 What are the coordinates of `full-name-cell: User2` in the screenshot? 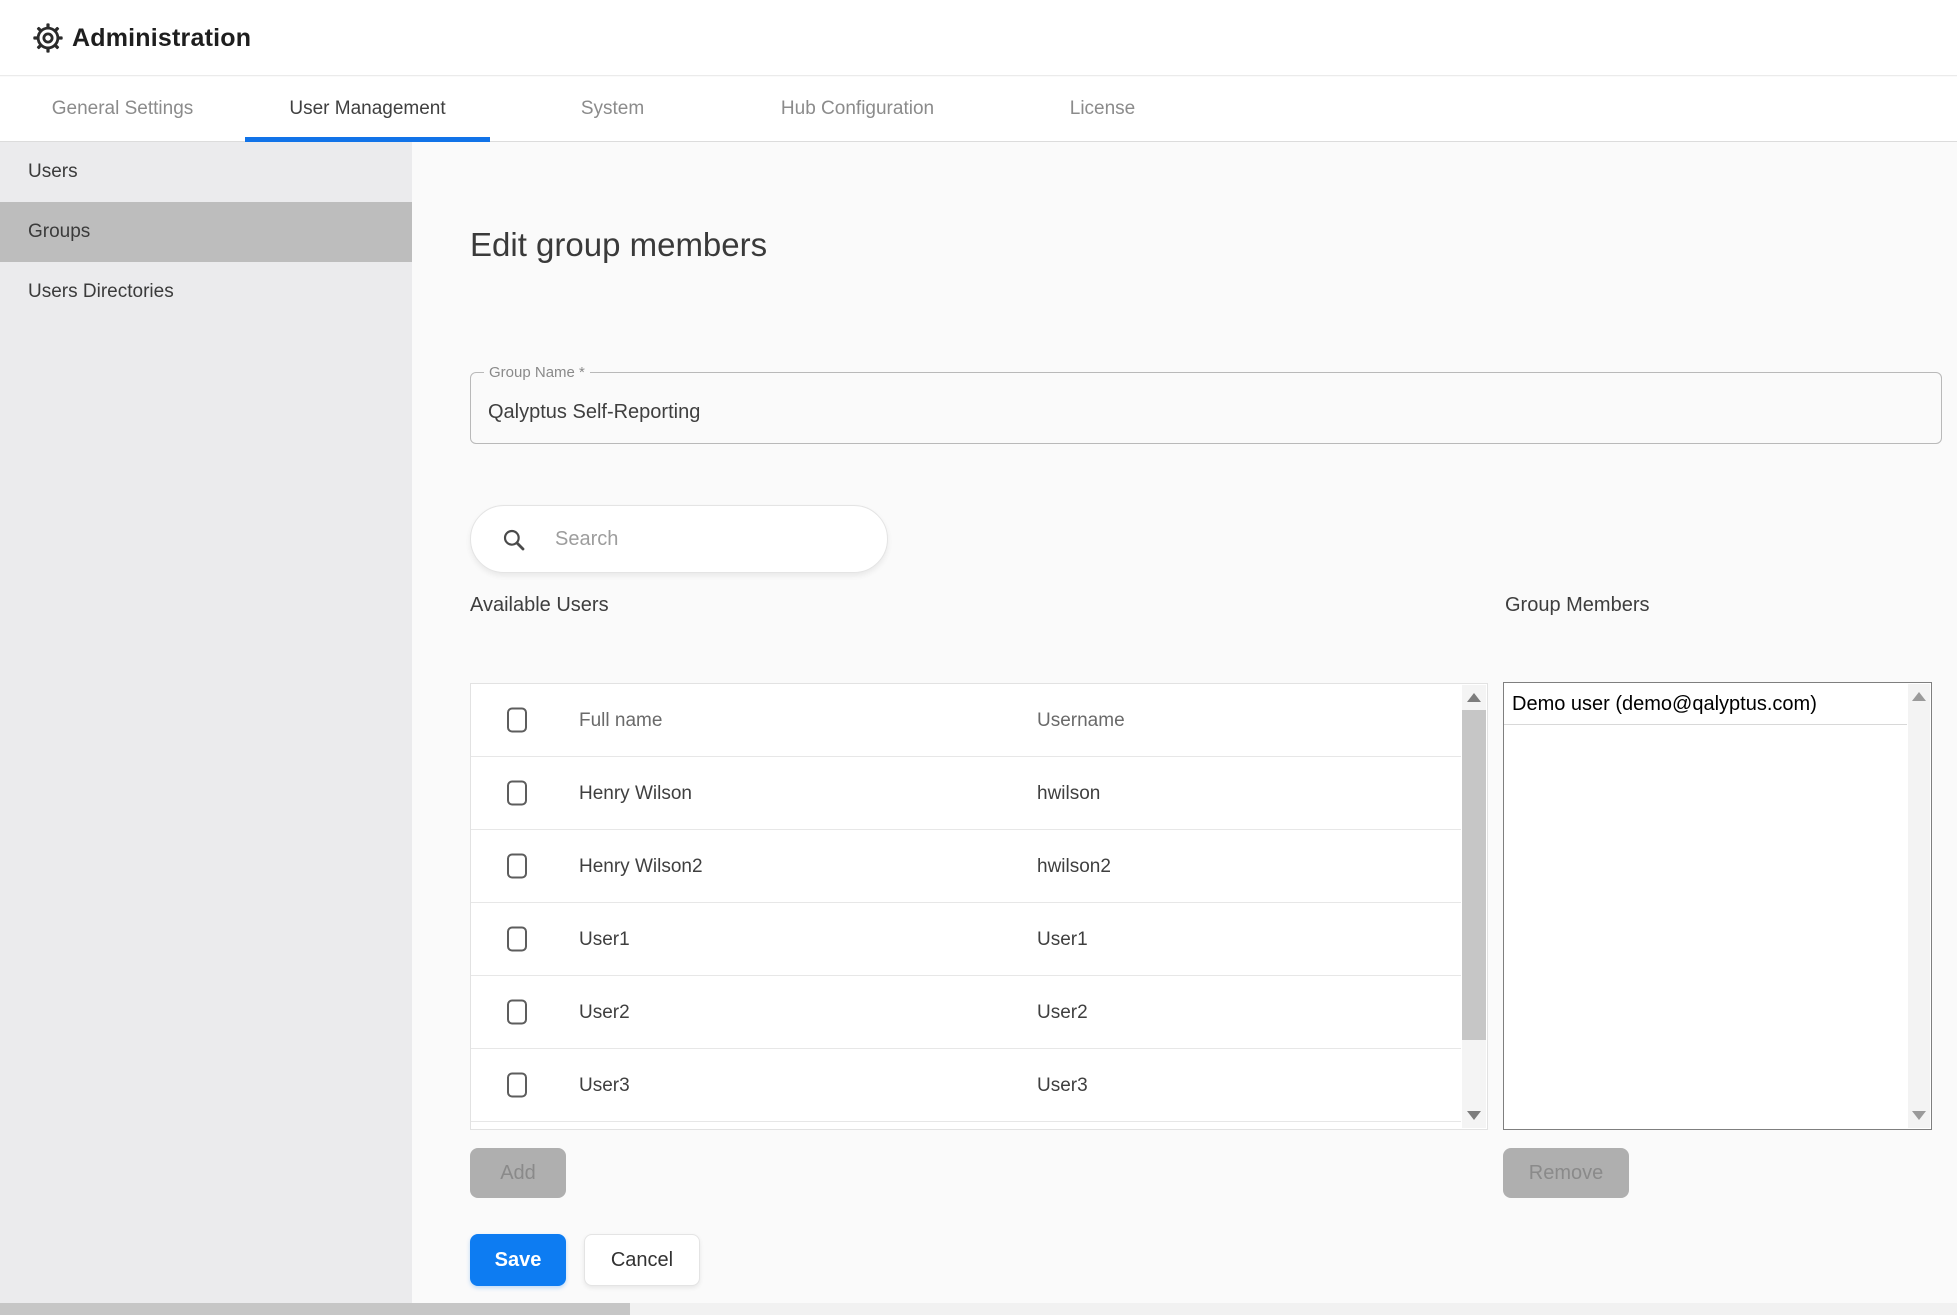 It's located at (604, 1012).